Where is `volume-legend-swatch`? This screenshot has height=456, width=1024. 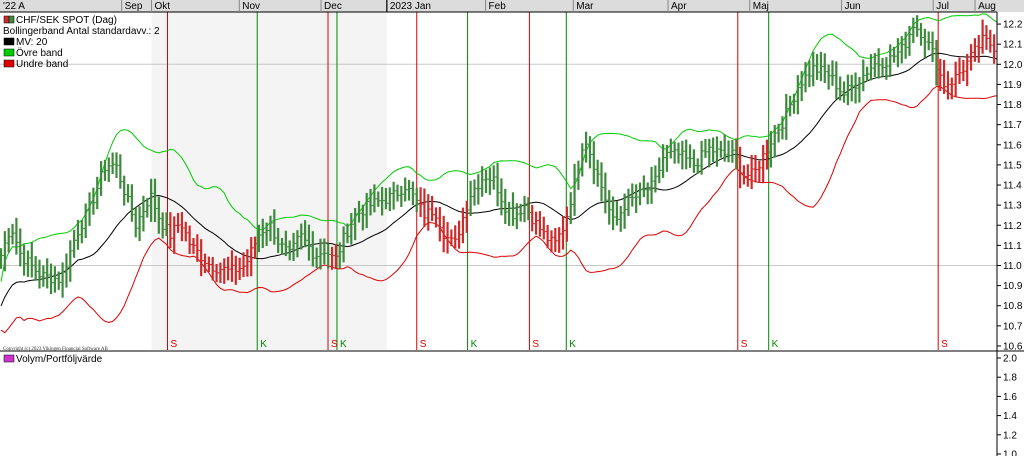 volume-legend-swatch is located at coordinates (9, 358).